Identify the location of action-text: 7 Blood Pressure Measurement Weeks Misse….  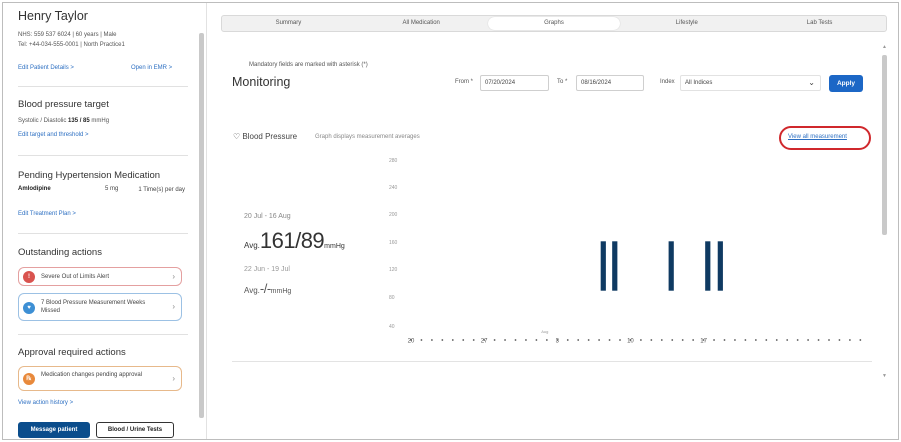
(93, 307).